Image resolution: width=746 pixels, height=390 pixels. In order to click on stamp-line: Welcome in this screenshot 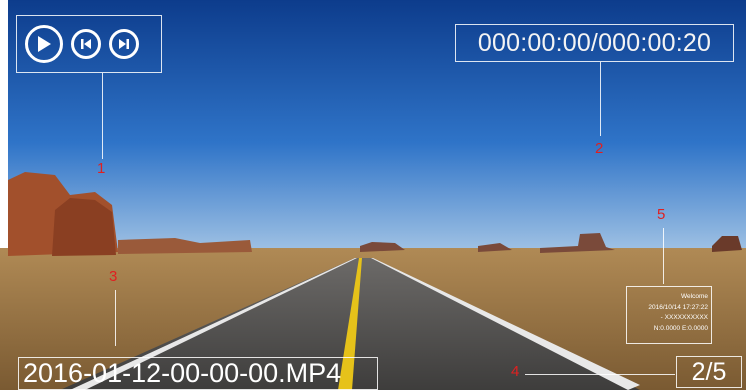, I will do `click(694, 296)`.